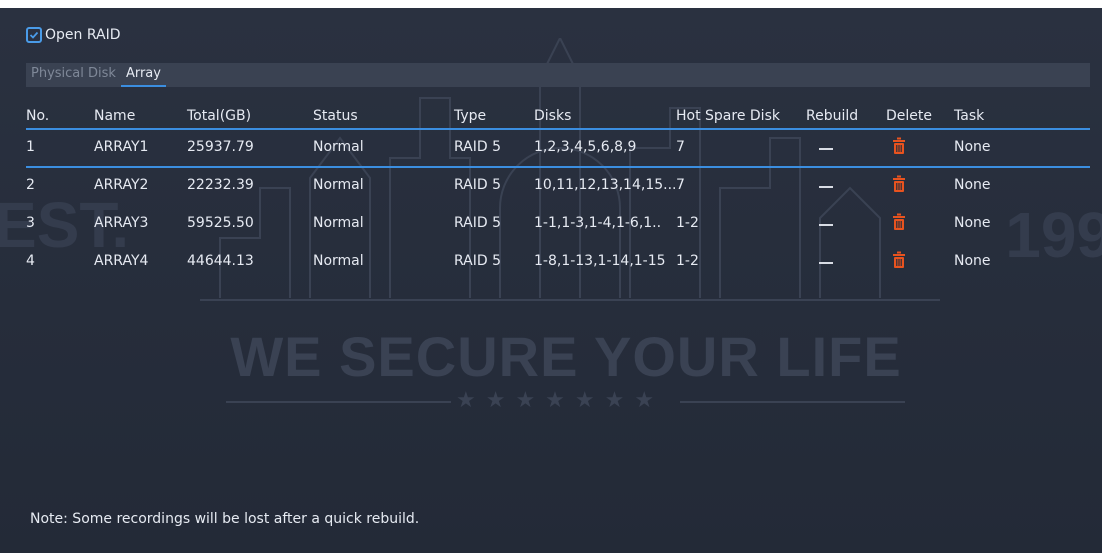 The height and width of the screenshot is (553, 1102). I want to click on open-raid-toggle: Open RAID, so click(73, 35).